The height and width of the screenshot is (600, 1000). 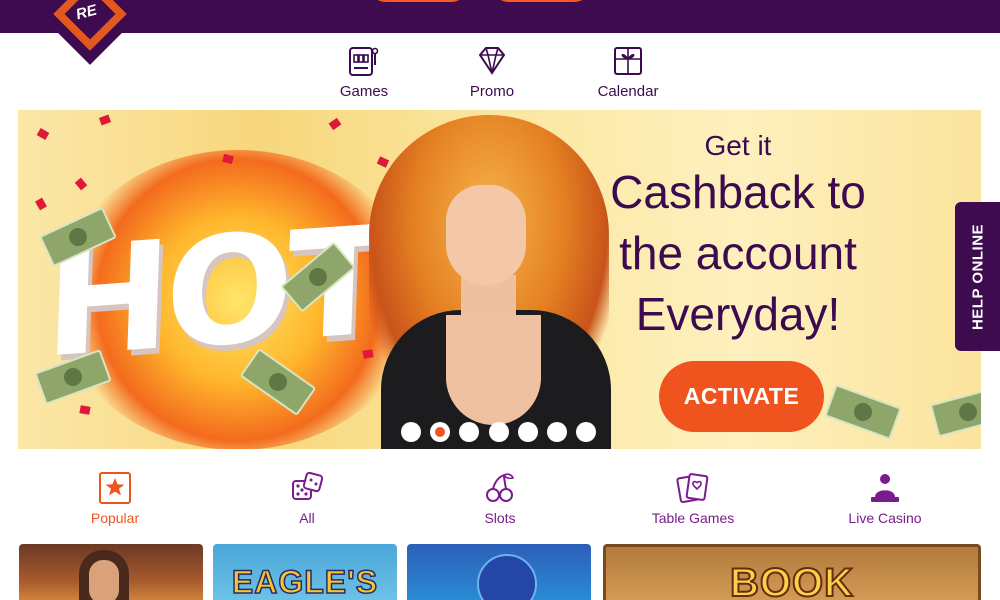 I want to click on help-online-tab: HELP ONLINE, so click(x=977, y=276).